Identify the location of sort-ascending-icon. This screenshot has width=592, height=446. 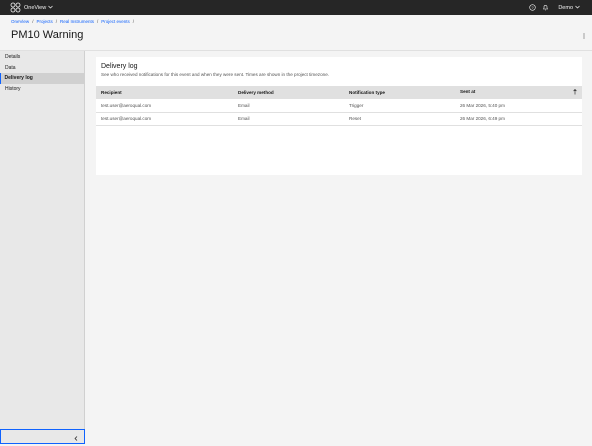
(575, 92).